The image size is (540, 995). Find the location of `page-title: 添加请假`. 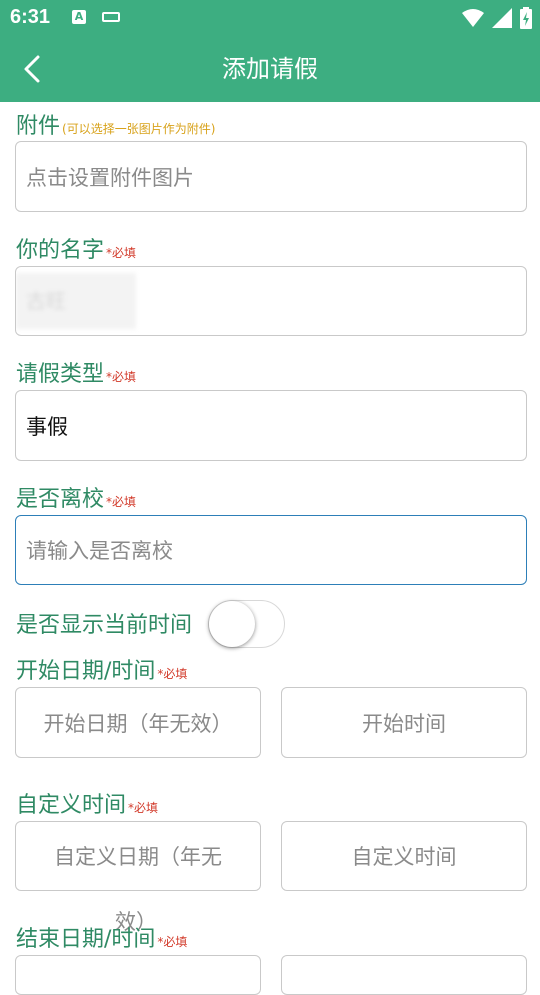

page-title: 添加请假 is located at coordinates (270, 69).